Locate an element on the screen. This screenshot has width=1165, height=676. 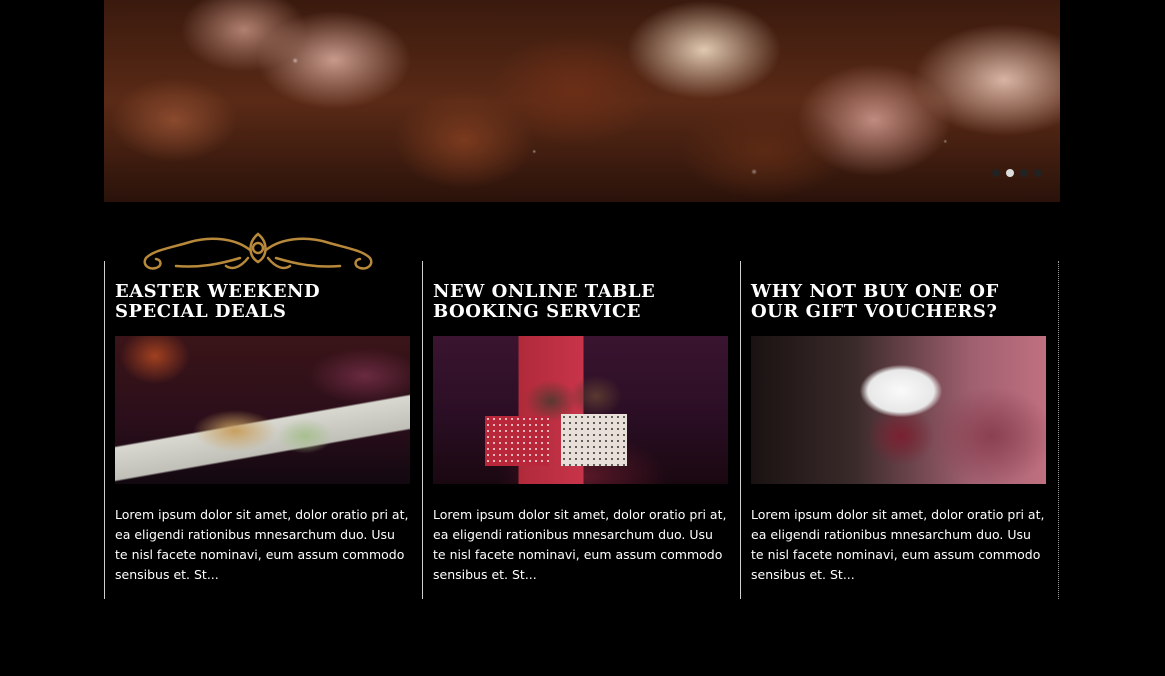
news-card-title: New Online Table Booking Service is located at coordinates (583, 302).